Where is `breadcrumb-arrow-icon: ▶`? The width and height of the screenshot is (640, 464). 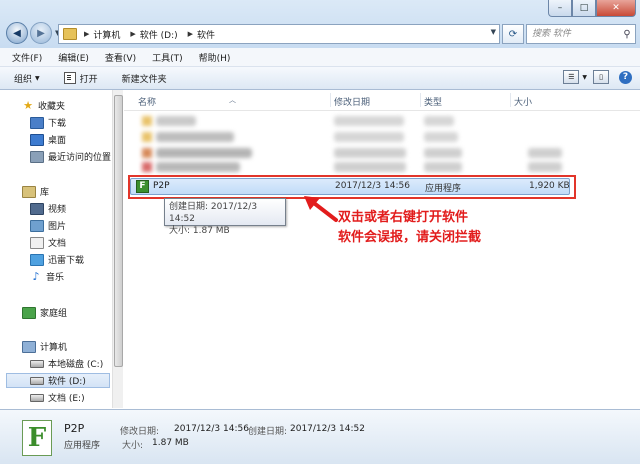
breadcrumb-arrow-icon: ▶ is located at coordinates (133, 34).